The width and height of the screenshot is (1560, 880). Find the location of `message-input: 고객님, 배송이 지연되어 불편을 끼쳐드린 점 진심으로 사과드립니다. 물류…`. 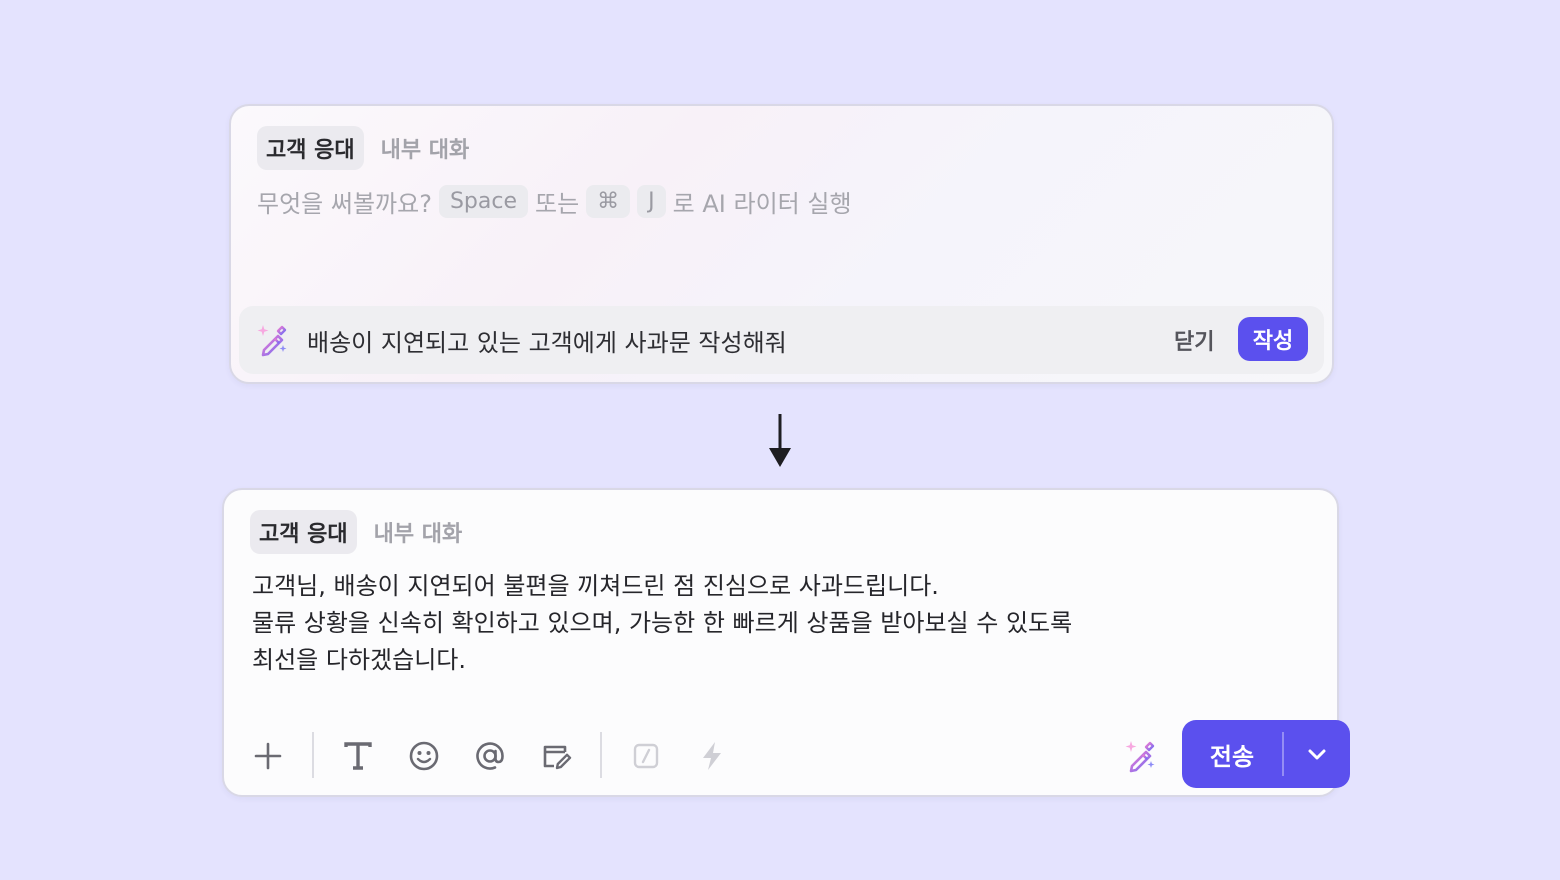

message-input: 고객님, 배송이 지연되어 불편을 끼쳐드린 점 진심으로 사과드립니다. 물류… is located at coordinates (662, 623).